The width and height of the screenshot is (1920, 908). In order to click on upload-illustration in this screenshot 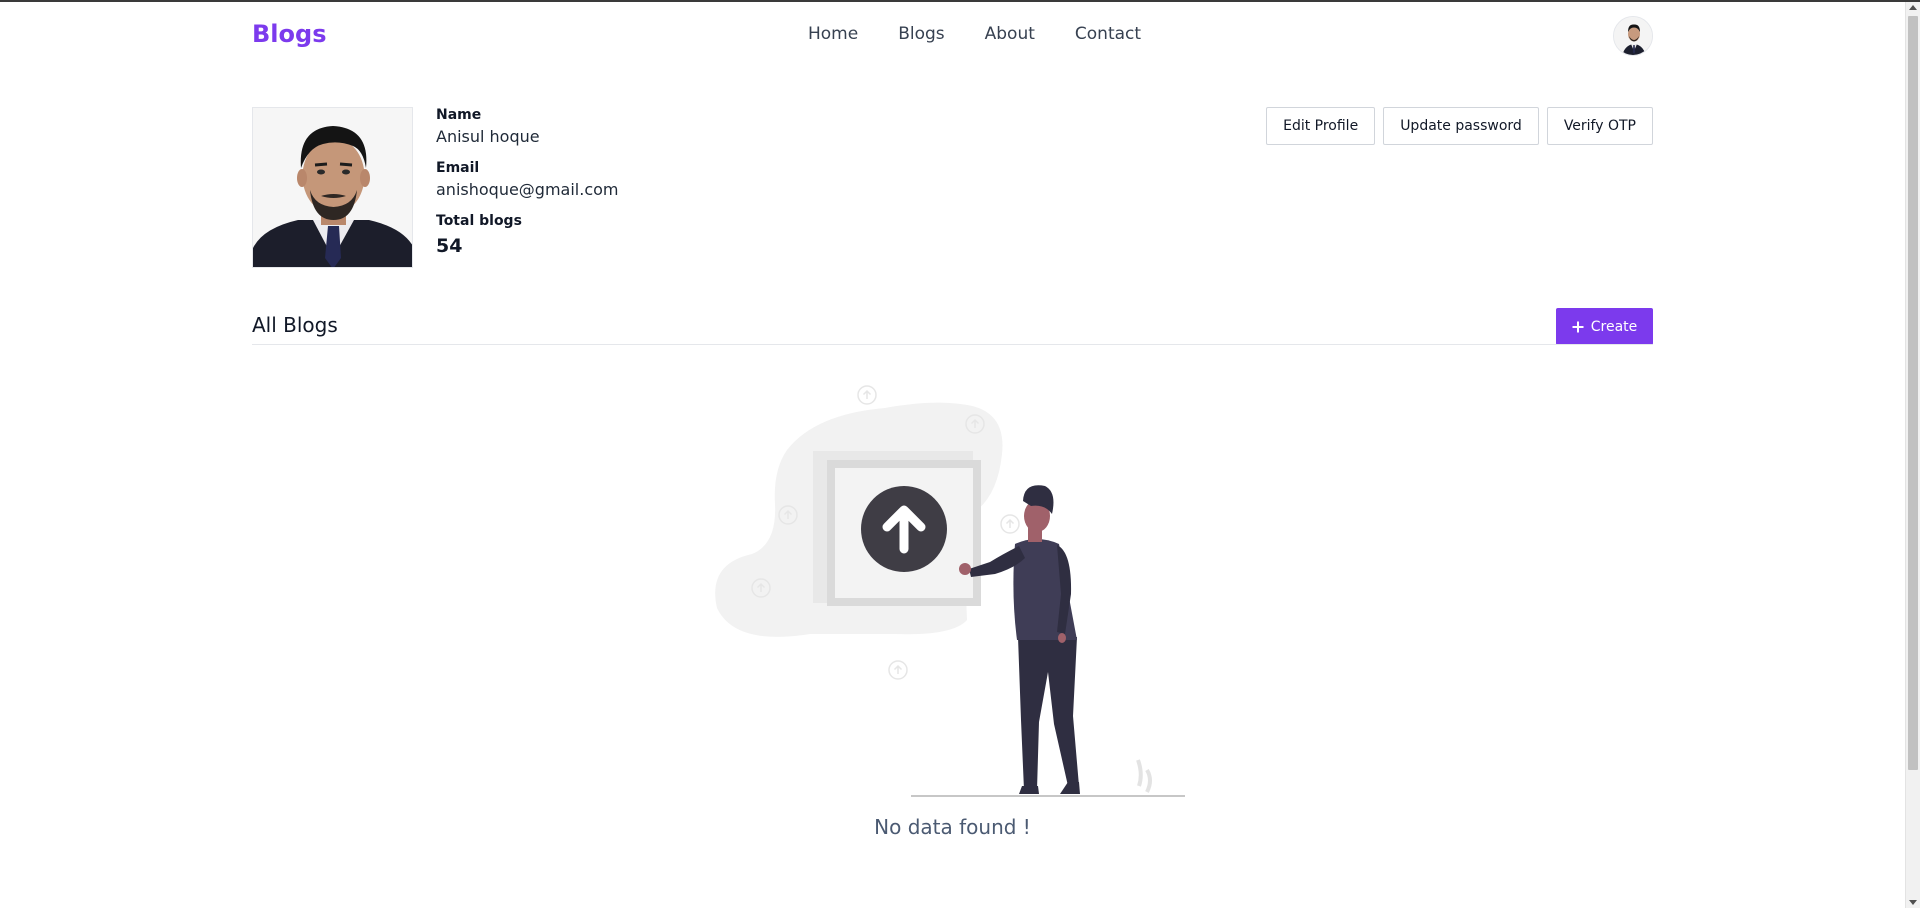, I will do `click(950, 591)`.